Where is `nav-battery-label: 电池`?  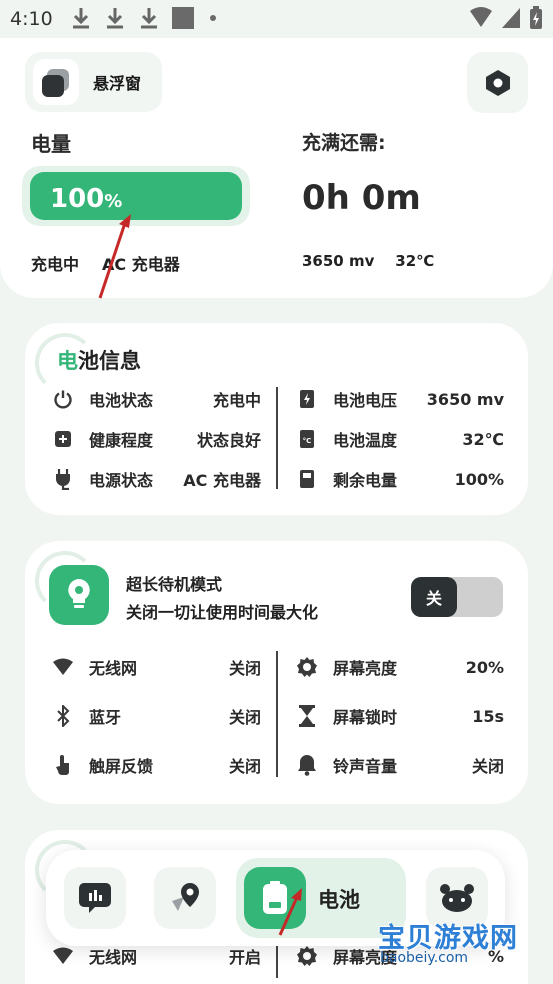 nav-battery-label: 电池 is located at coordinates (339, 900).